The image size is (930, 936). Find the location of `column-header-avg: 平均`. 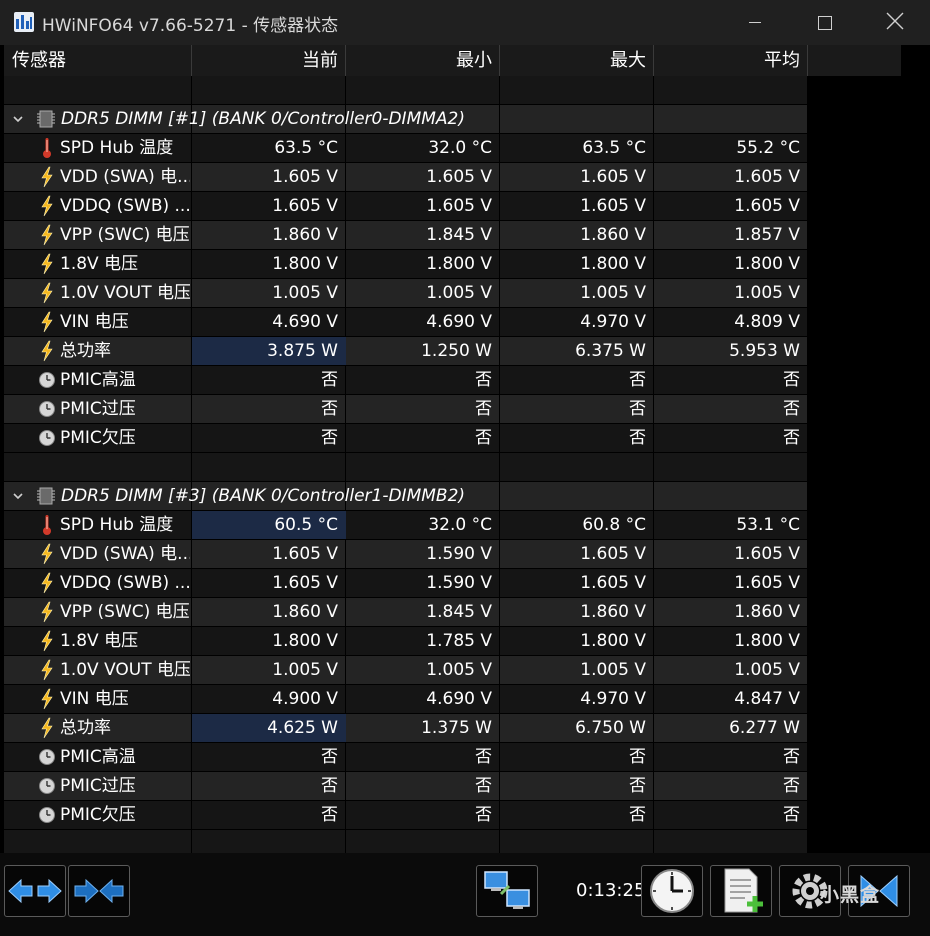

column-header-avg: 平均 is located at coordinates (731, 60).